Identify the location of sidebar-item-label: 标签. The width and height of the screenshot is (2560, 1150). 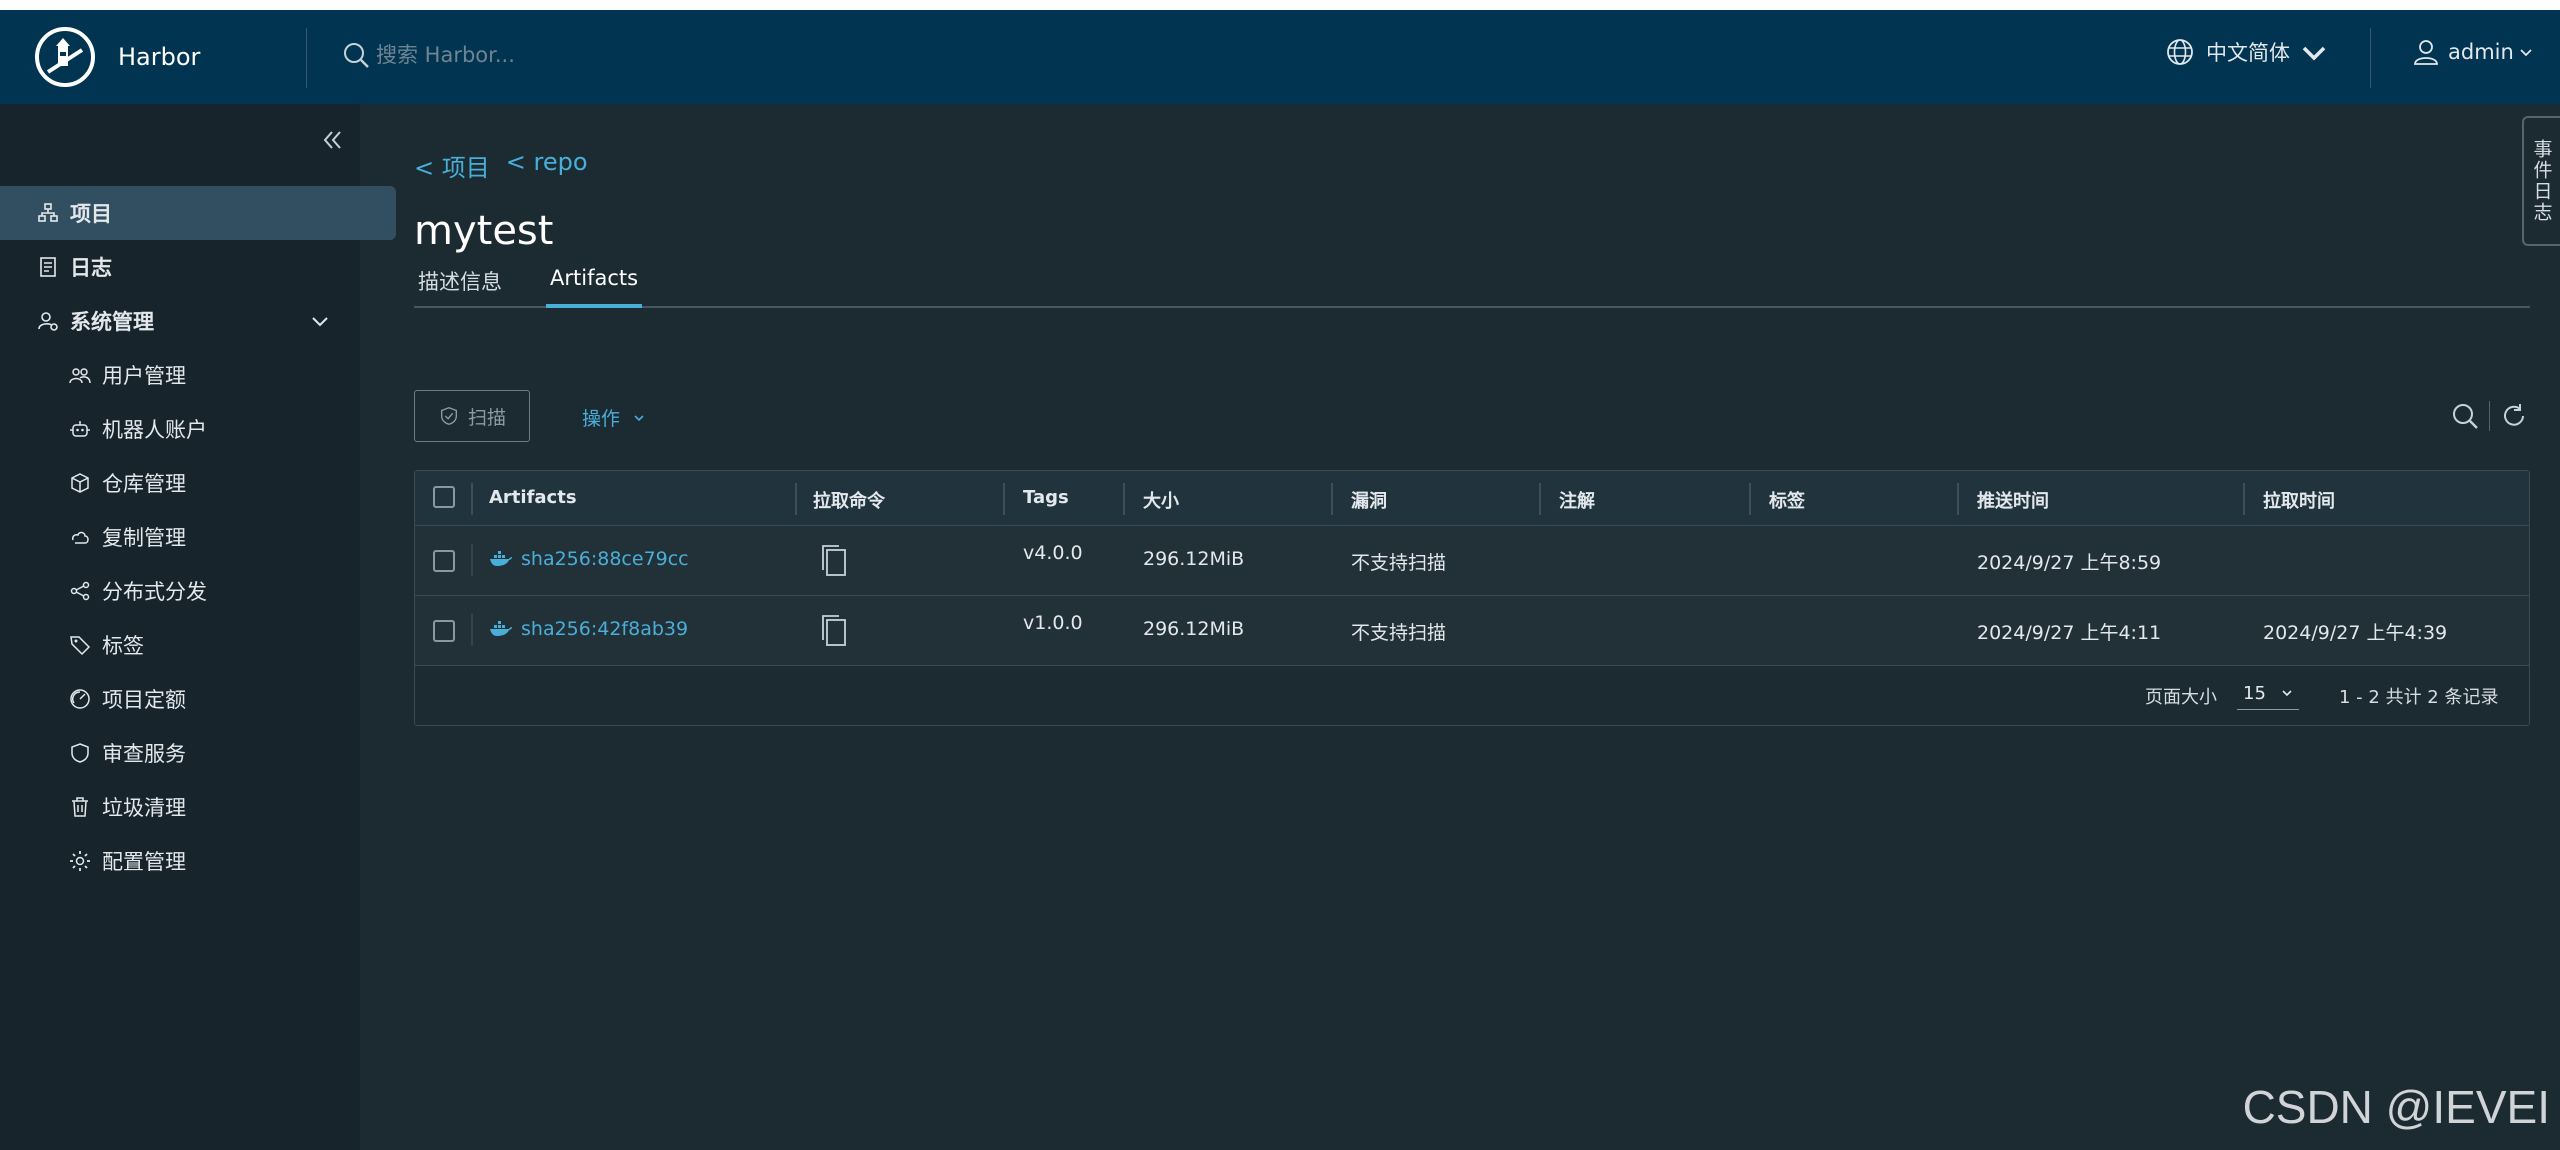
(123, 646).